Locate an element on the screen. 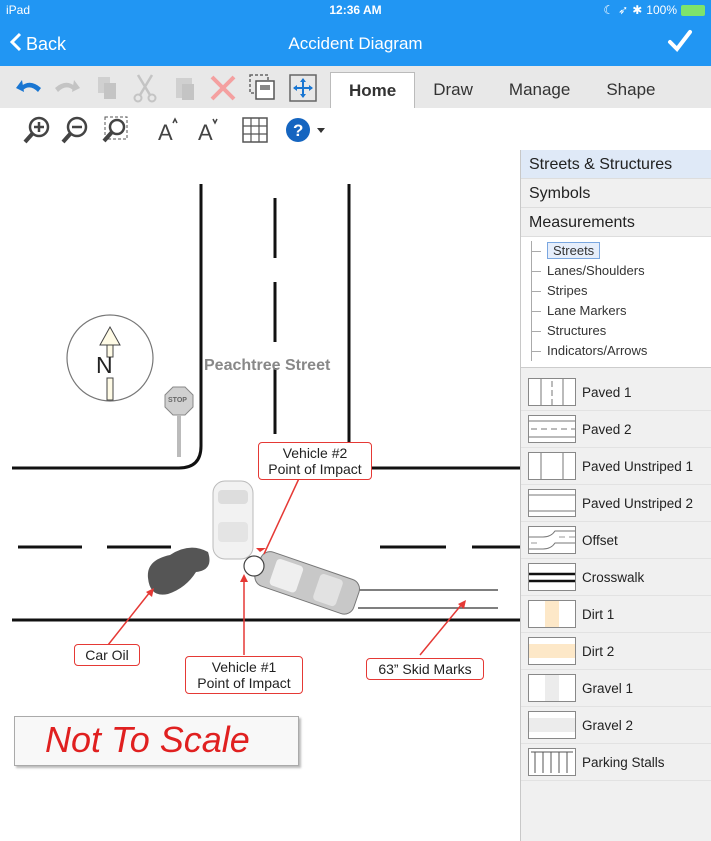  shape-crosswalk-label: Crosswalk is located at coordinates (613, 577).